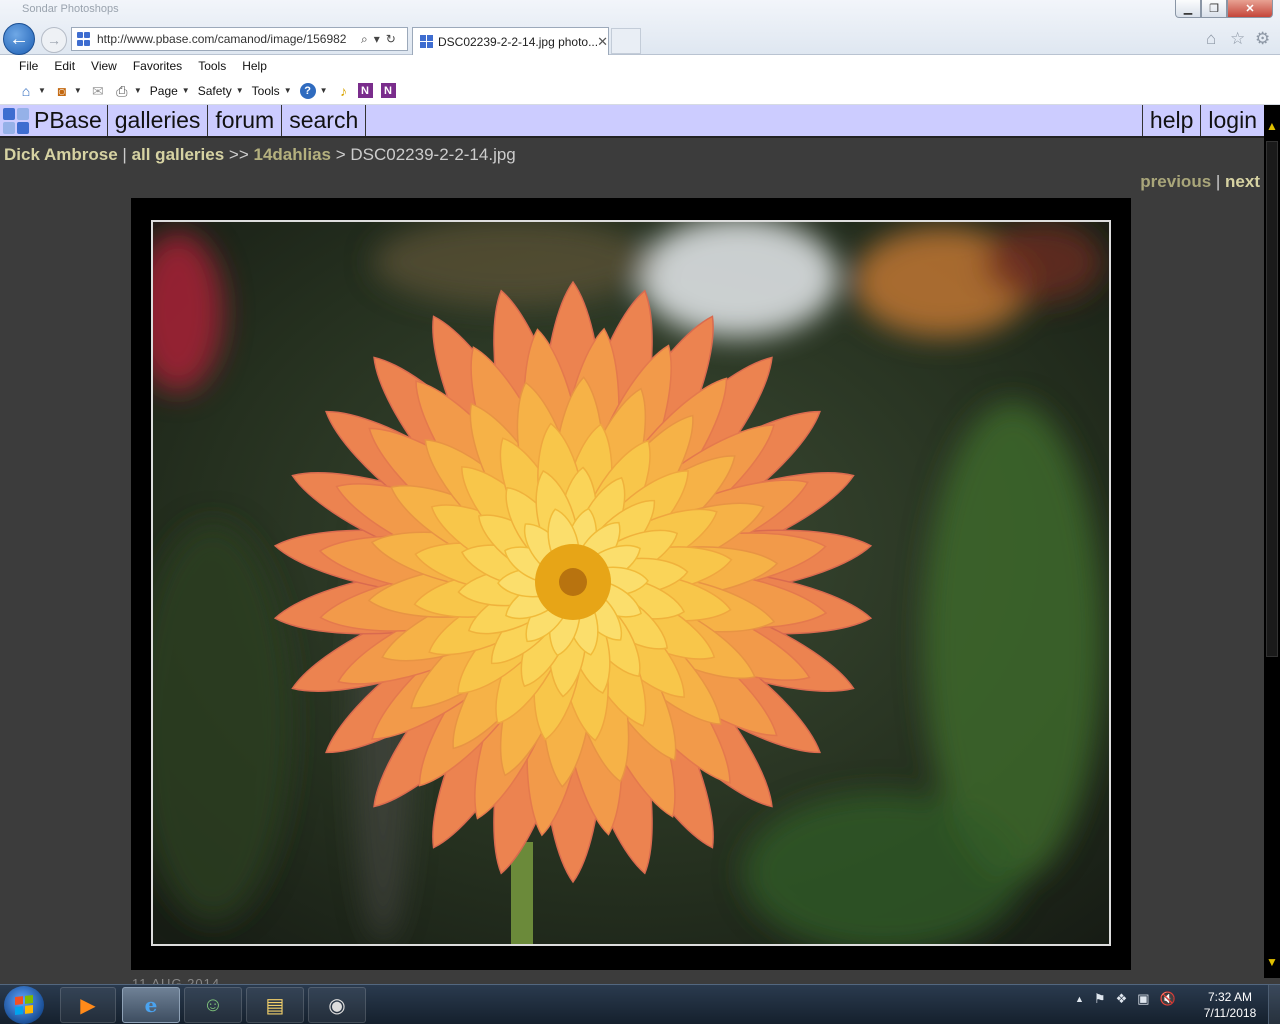 This screenshot has height=1024, width=1280. What do you see at coordinates (254, 66) in the screenshot?
I see `menu-help: Help` at bounding box center [254, 66].